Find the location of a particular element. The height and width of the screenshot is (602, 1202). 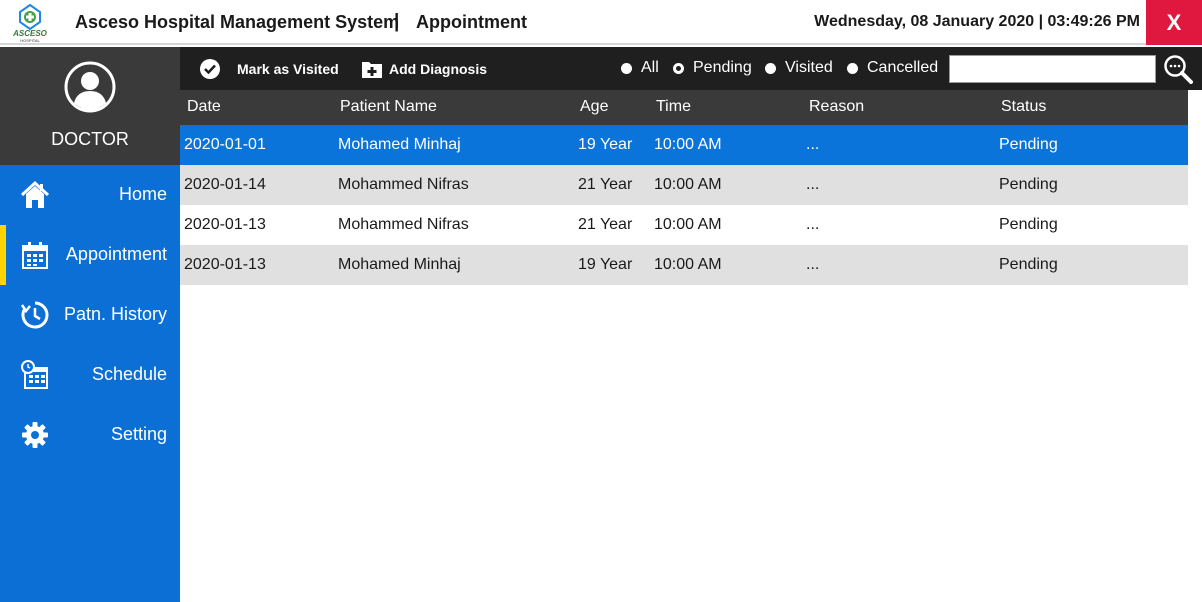

mark-visited-button: Mark as Visited is located at coordinates (269, 69).